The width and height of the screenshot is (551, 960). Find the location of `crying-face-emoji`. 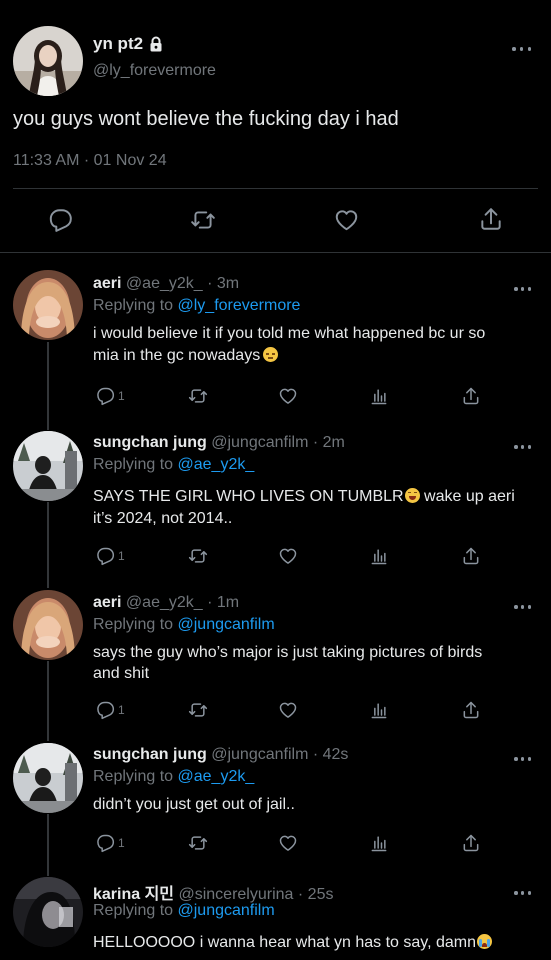

crying-face-emoji is located at coordinates (484, 941).